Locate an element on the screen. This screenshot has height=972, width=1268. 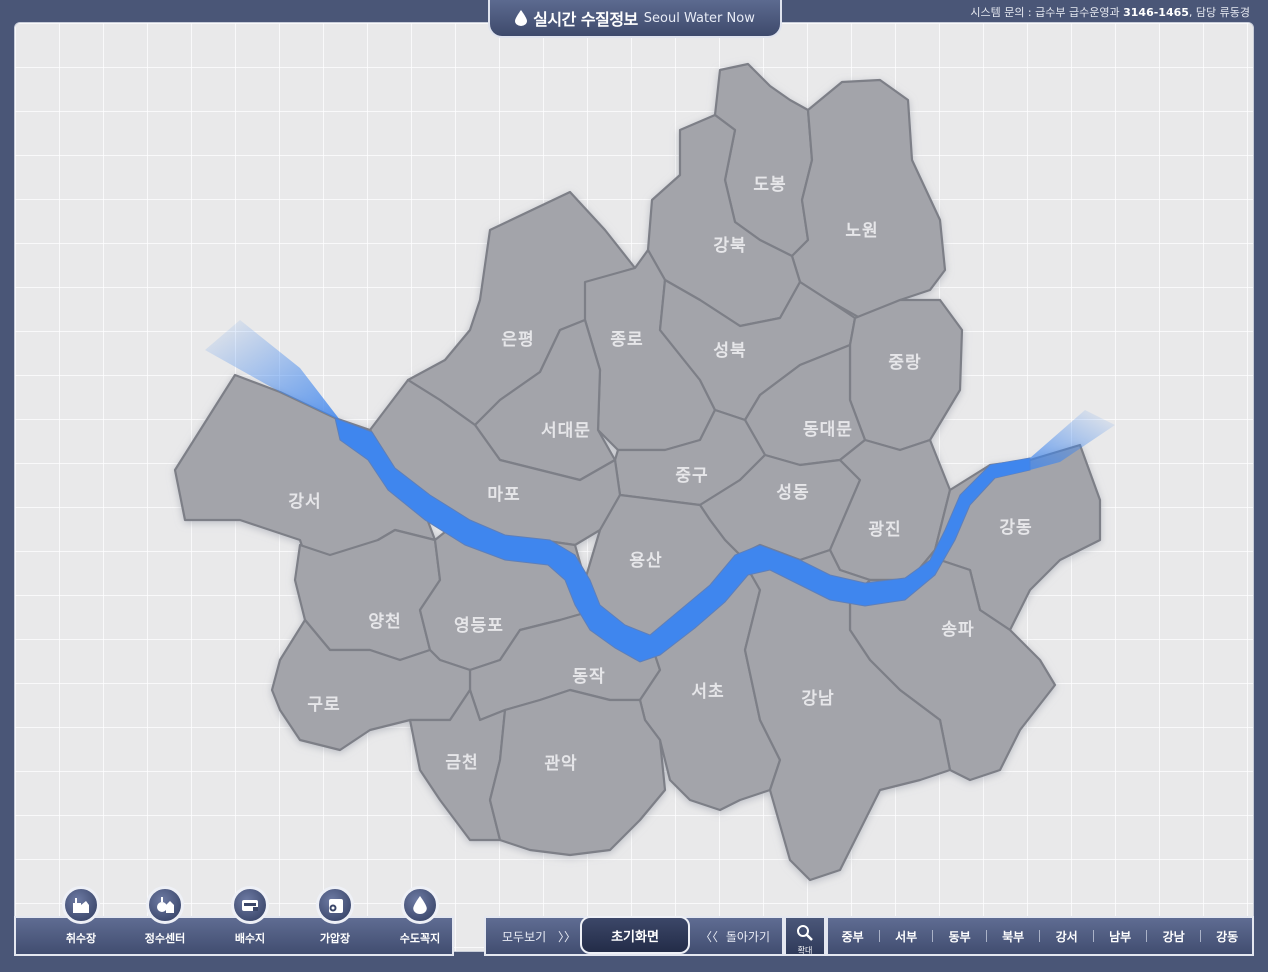
label-dobong: 도봉 is located at coordinates (769, 185).